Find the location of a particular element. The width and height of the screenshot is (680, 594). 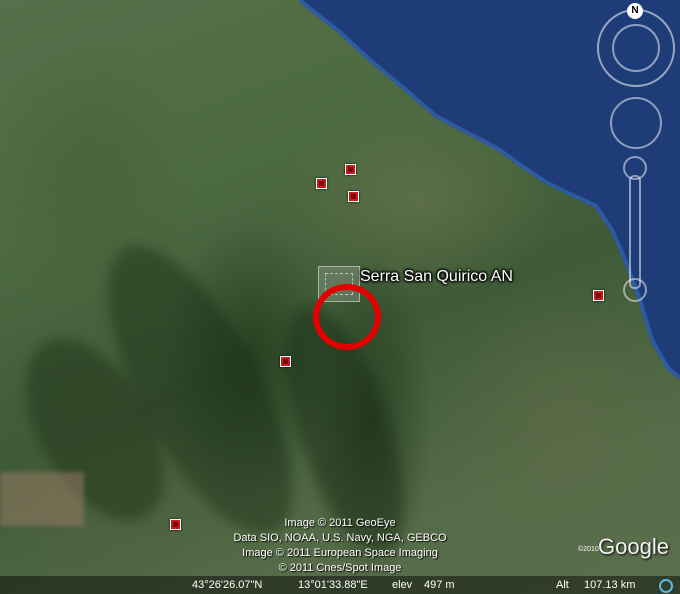

look-control is located at coordinates (636, 48).